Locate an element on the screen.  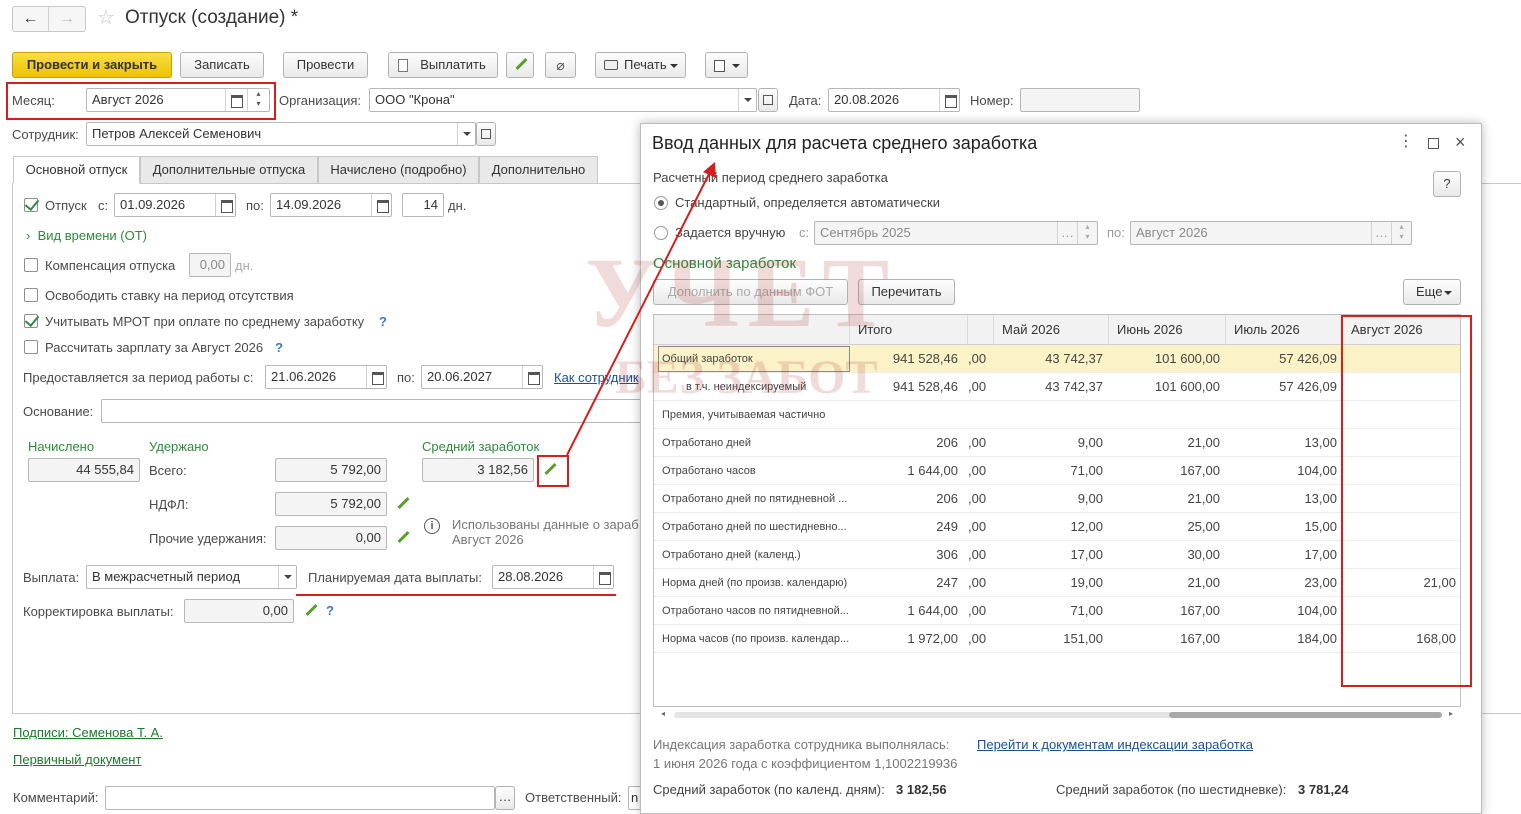
planned-date-field: 28.08.2026 is located at coordinates (553, 577).